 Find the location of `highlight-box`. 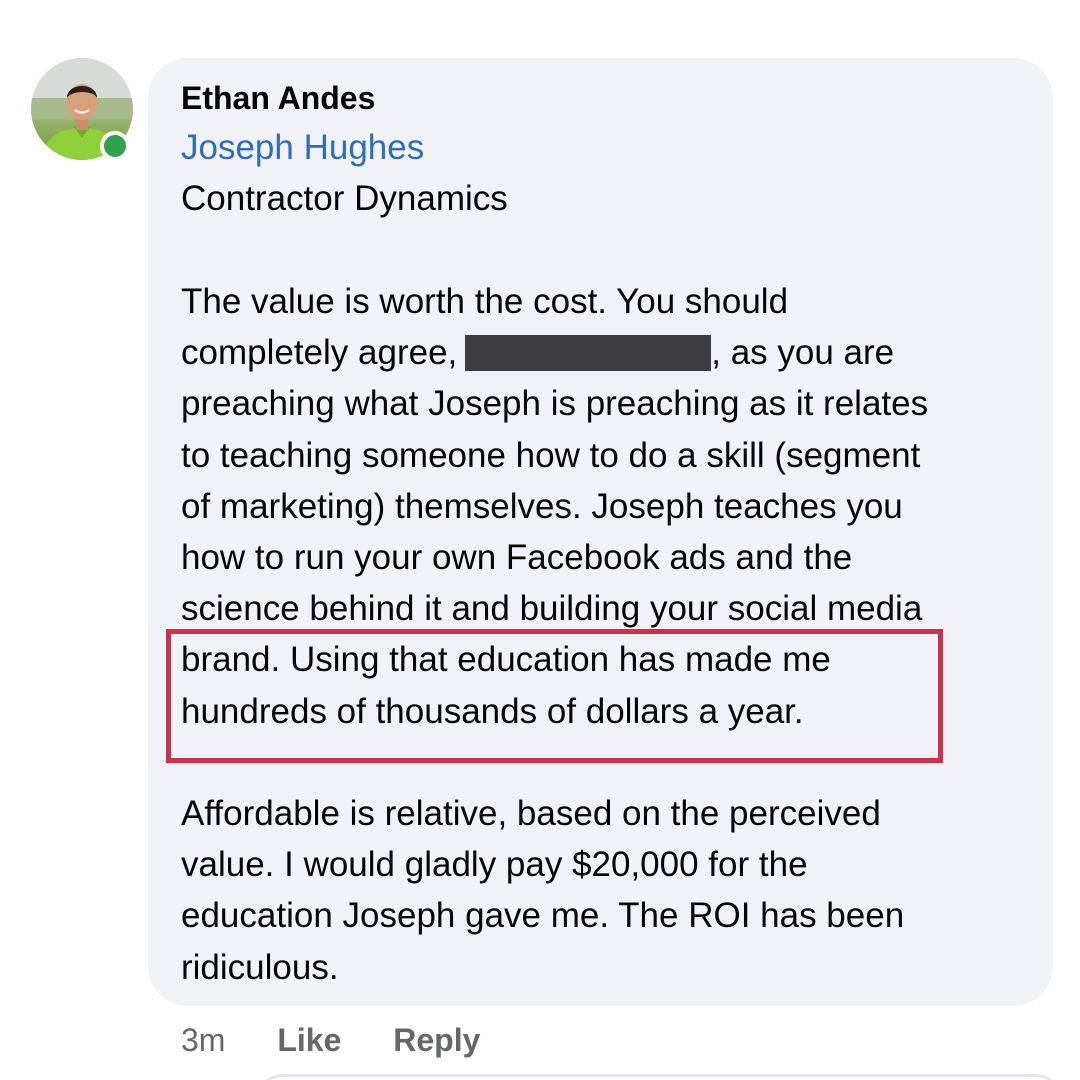

highlight-box is located at coordinates (554, 696).